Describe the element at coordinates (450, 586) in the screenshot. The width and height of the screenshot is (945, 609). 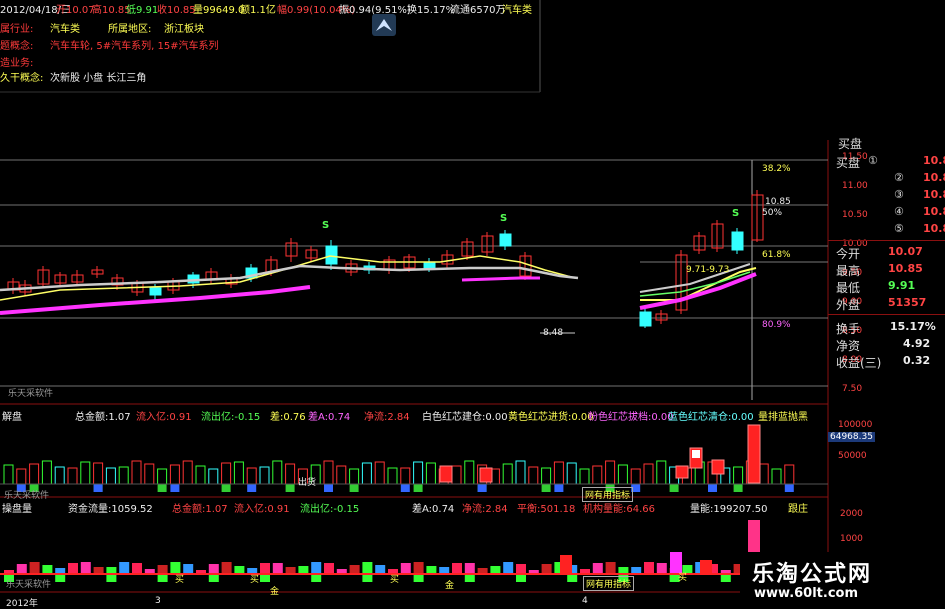
I see `gold-mark: 金` at that location.